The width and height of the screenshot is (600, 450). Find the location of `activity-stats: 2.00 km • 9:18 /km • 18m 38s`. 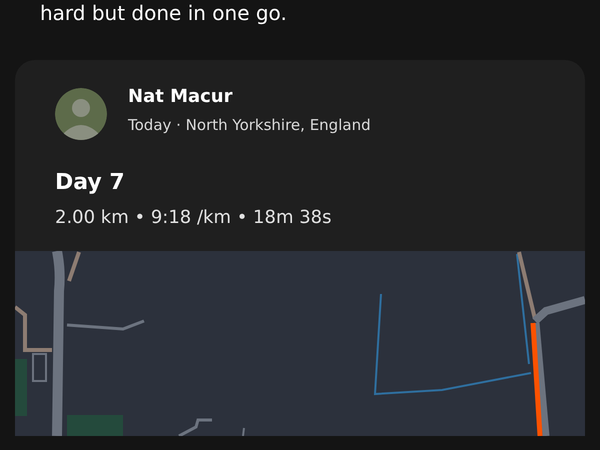

activity-stats: 2.00 km • 9:18 /km • 18m 38s is located at coordinates (193, 218).